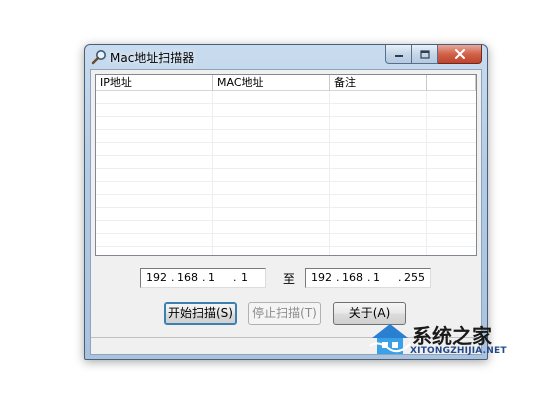  Describe the element at coordinates (211, 278) in the screenshot. I see `start-ip-octet-3: 1` at that location.